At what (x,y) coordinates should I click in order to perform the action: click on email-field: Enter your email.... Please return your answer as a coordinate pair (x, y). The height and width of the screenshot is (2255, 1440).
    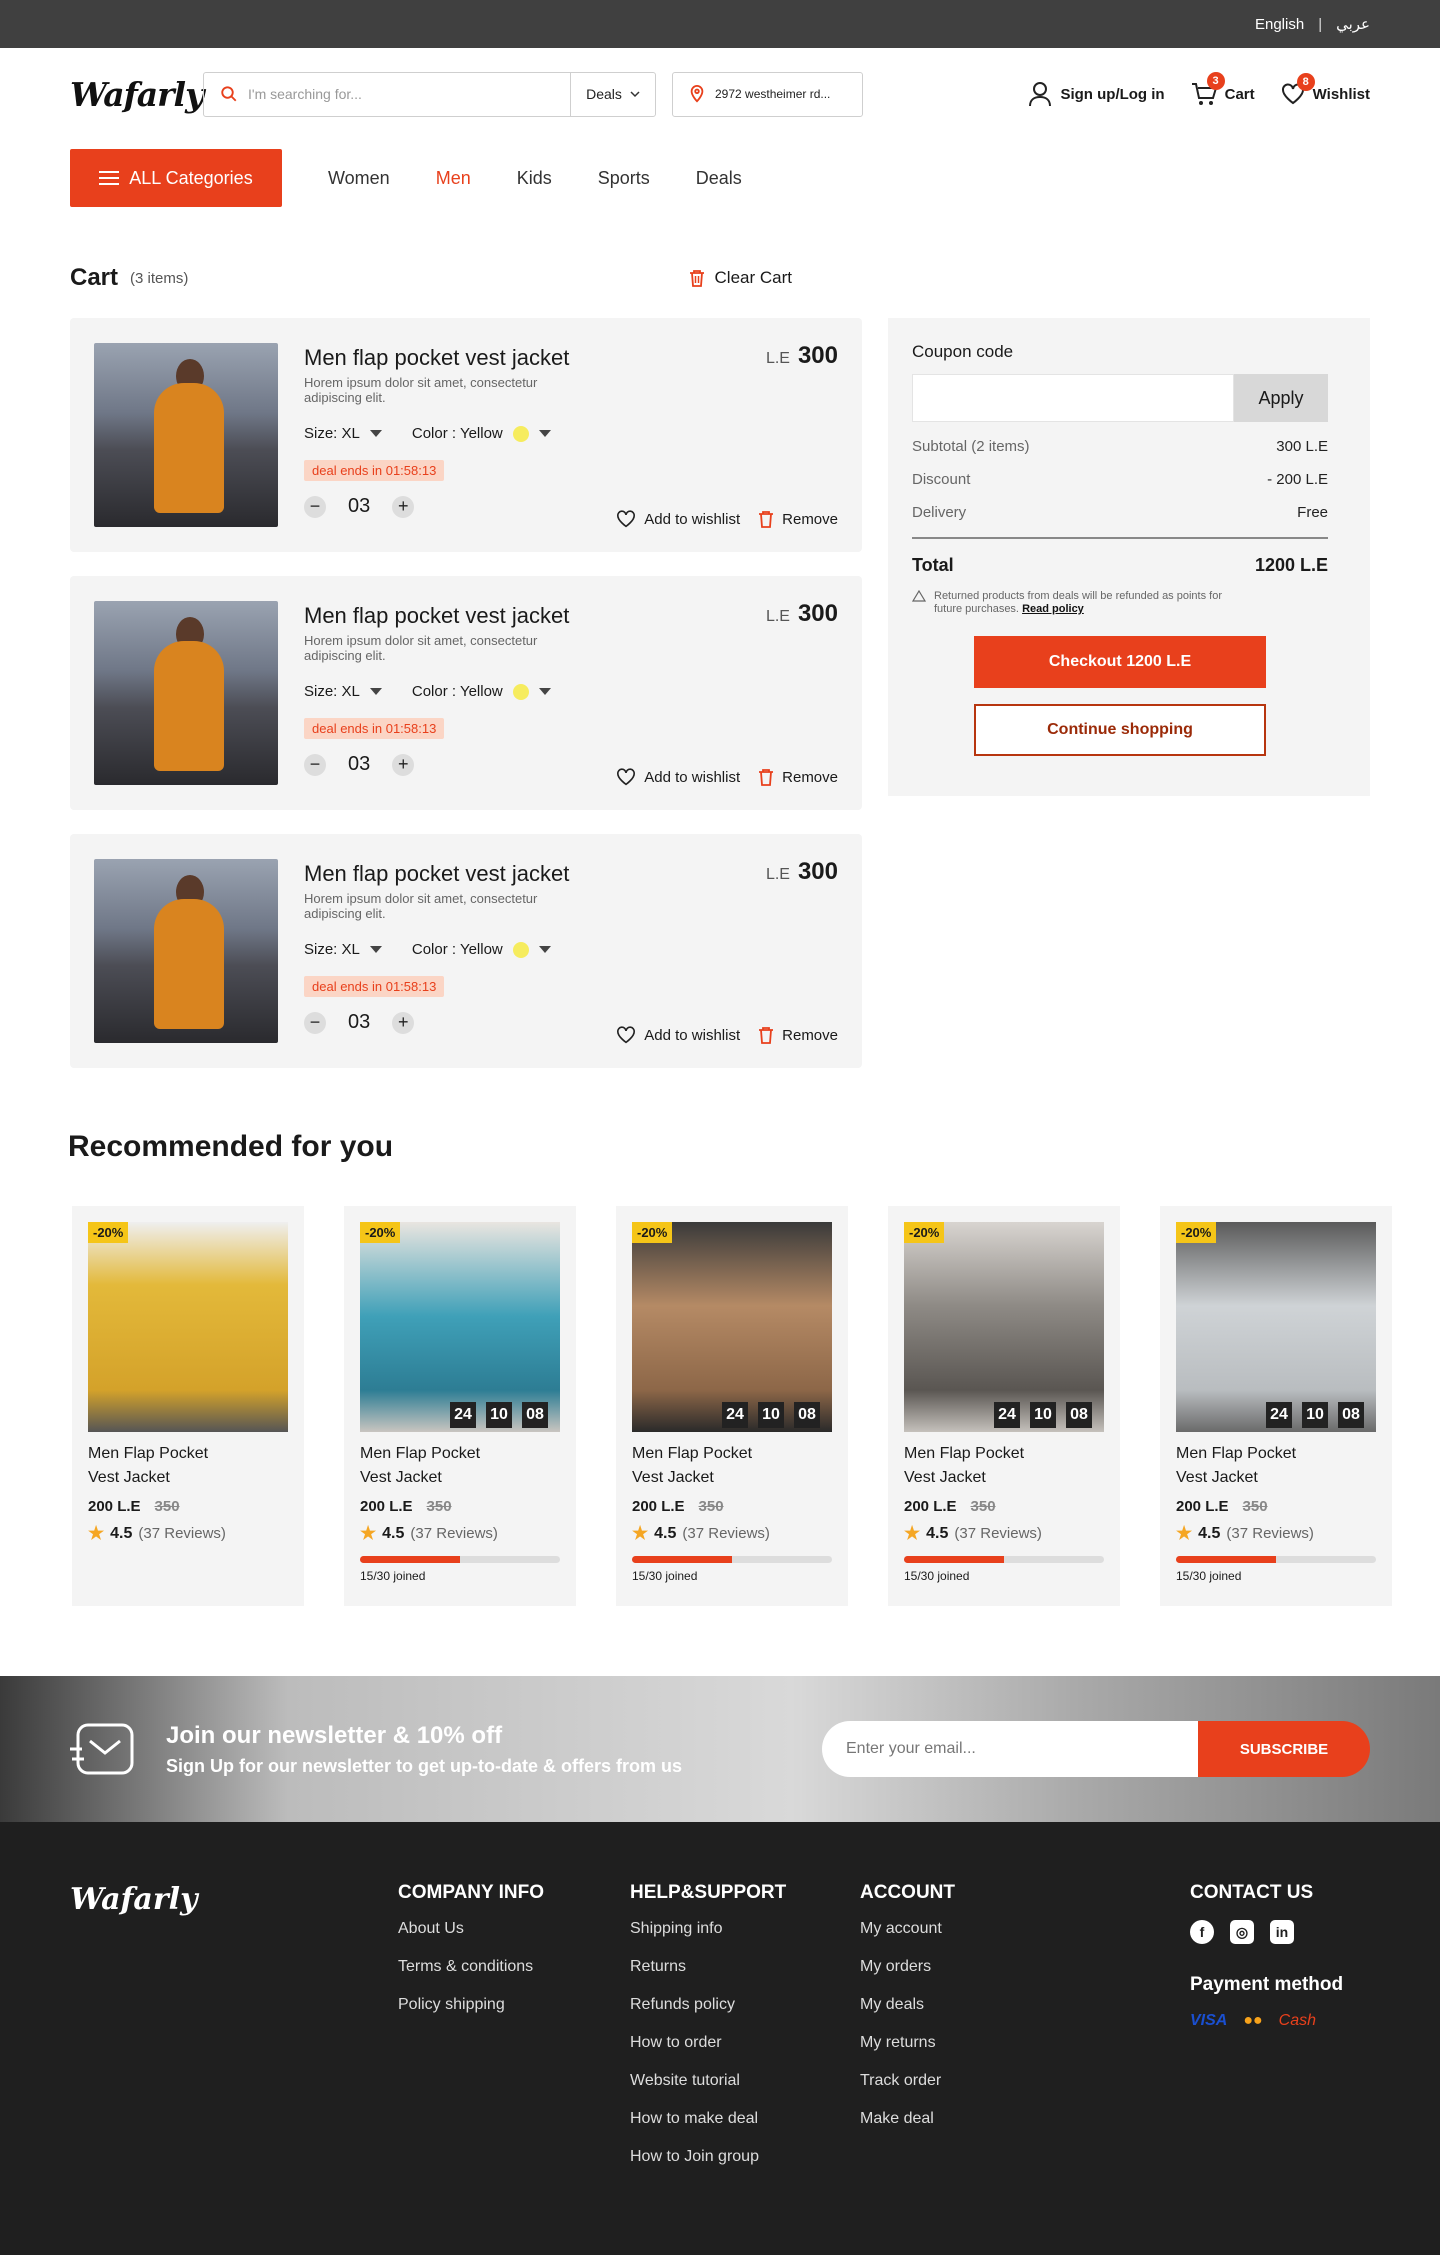
    Looking at the image, I should click on (1010, 1749).